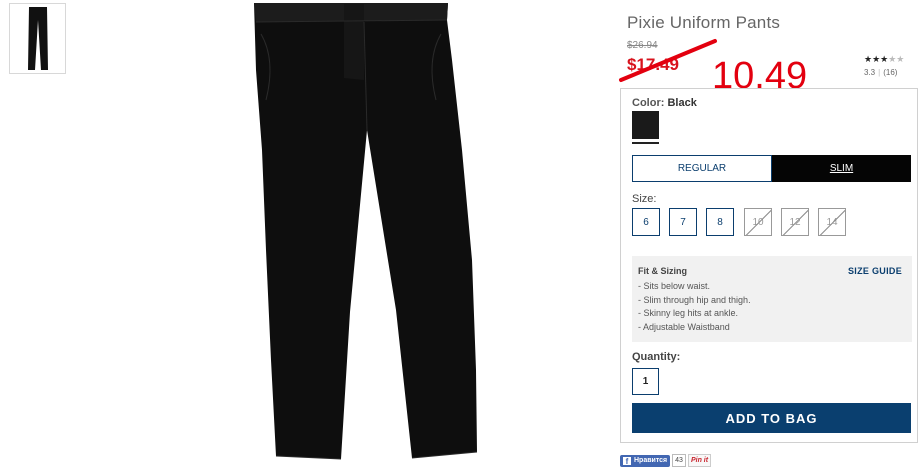 Image resolution: width=922 pixels, height=467 pixels. I want to click on size-option-6: 6, so click(646, 222).